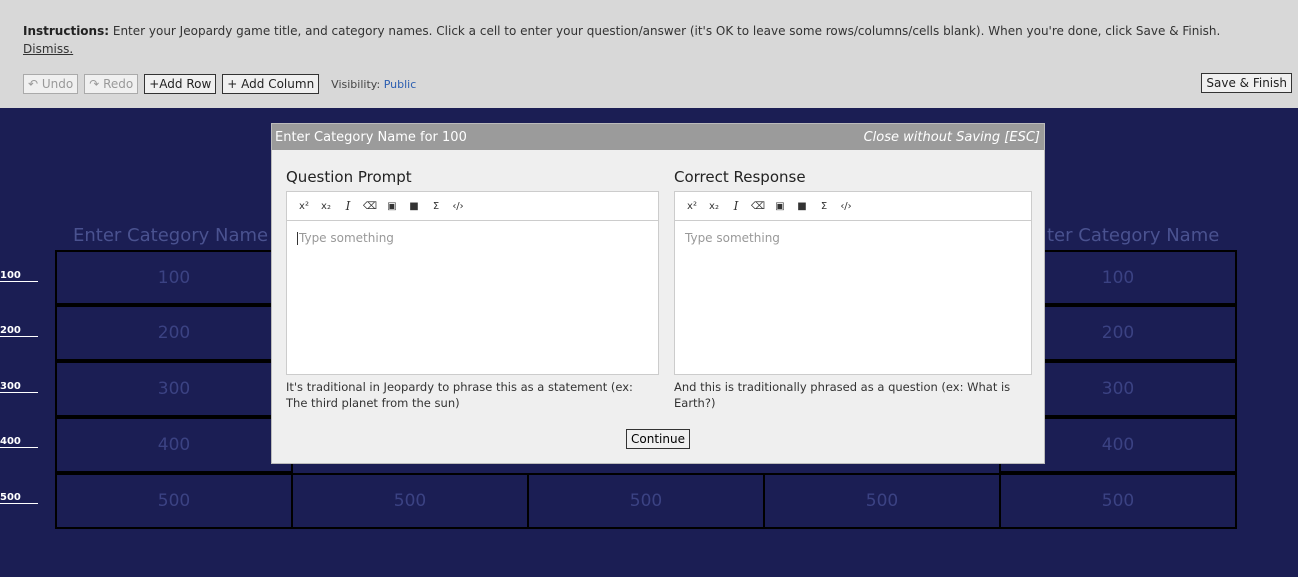  What do you see at coordinates (19, 331) in the screenshot?
I see `row-label-200: 200` at bounding box center [19, 331].